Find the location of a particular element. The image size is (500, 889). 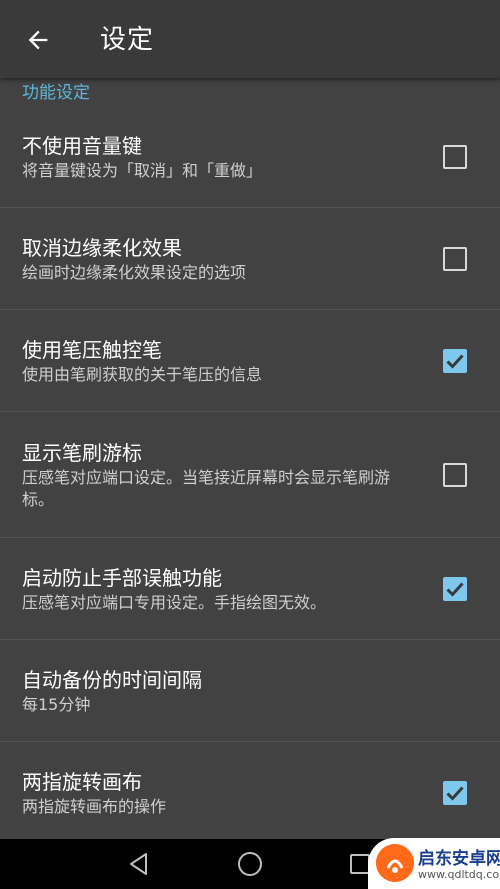

setting-pressure-stylus: 使用笔压触控笔 使用由笔刷获取的关于笔压的信息 is located at coordinates (250, 361).